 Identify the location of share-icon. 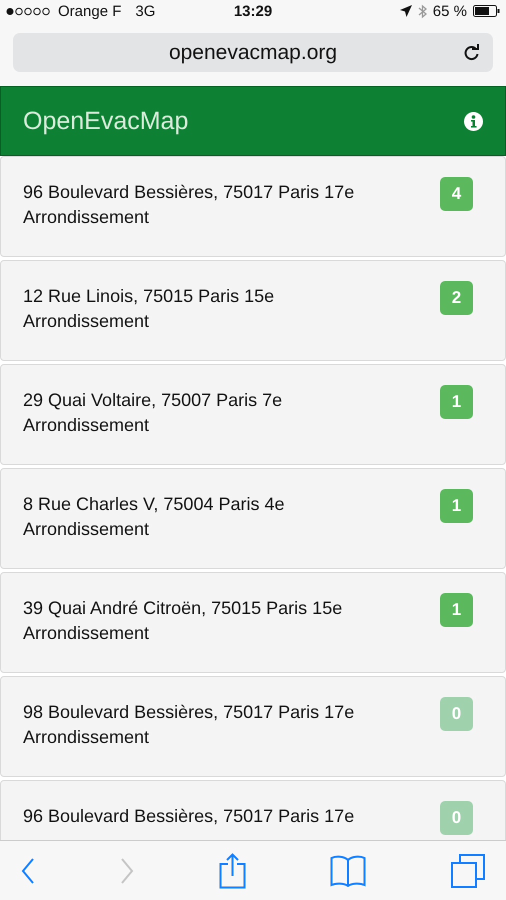
(232, 870).